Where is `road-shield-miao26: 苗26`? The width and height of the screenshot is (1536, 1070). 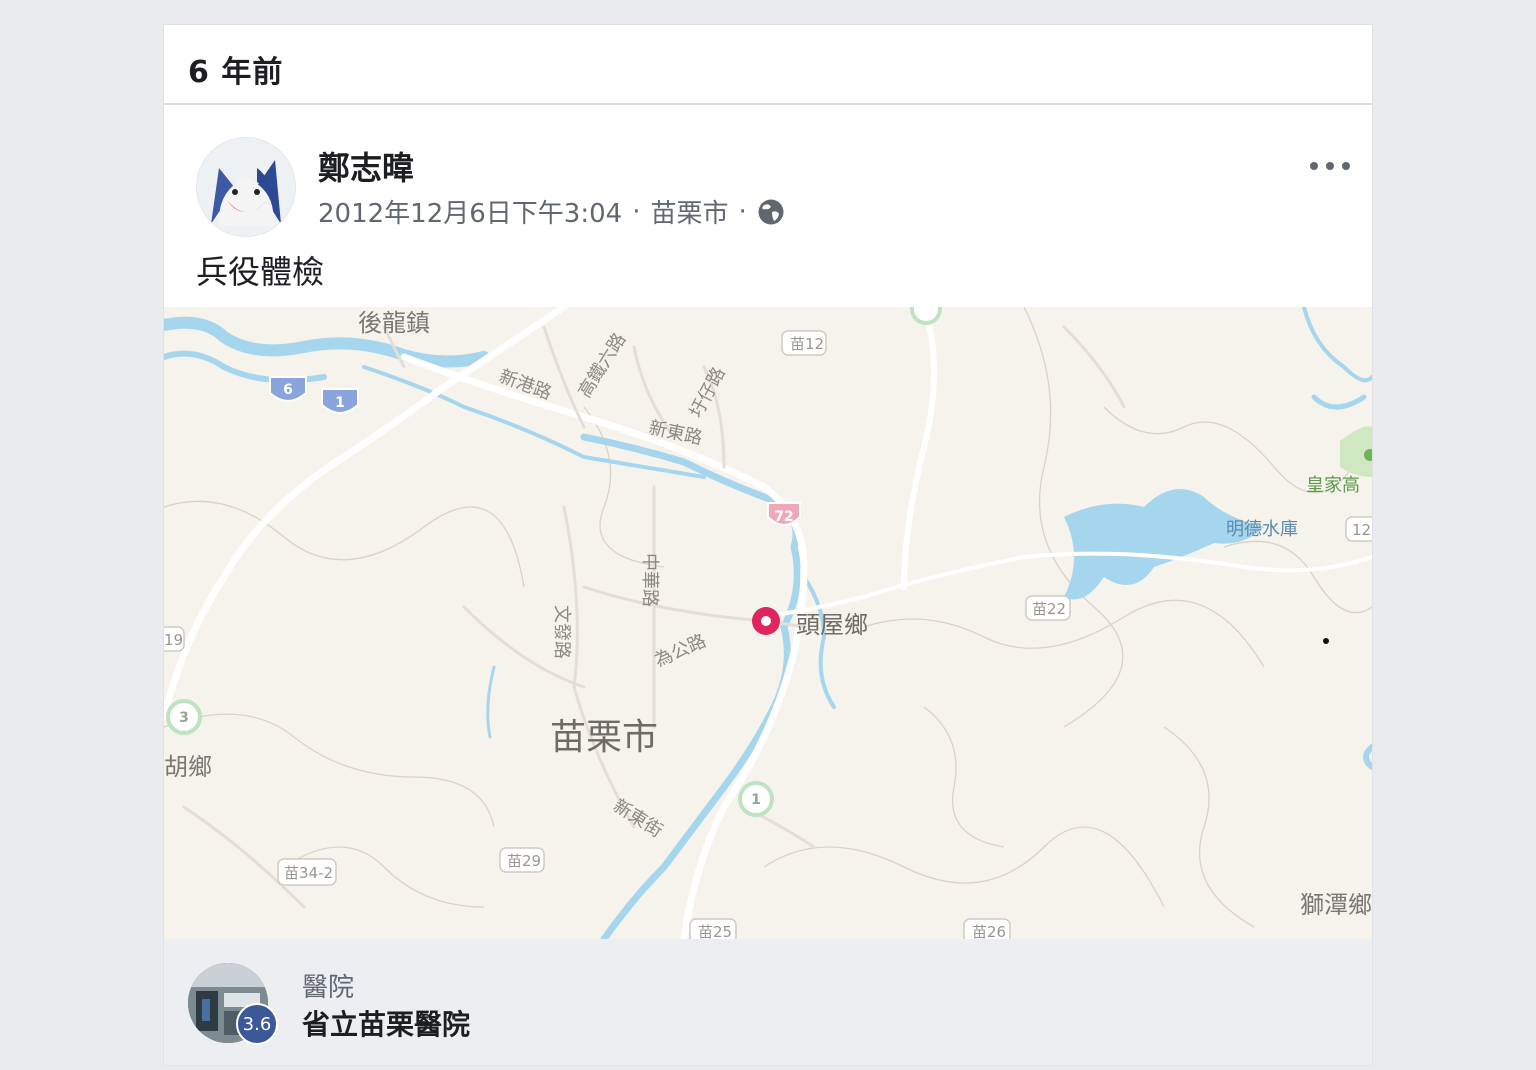 road-shield-miao26: 苗26 is located at coordinates (989, 931).